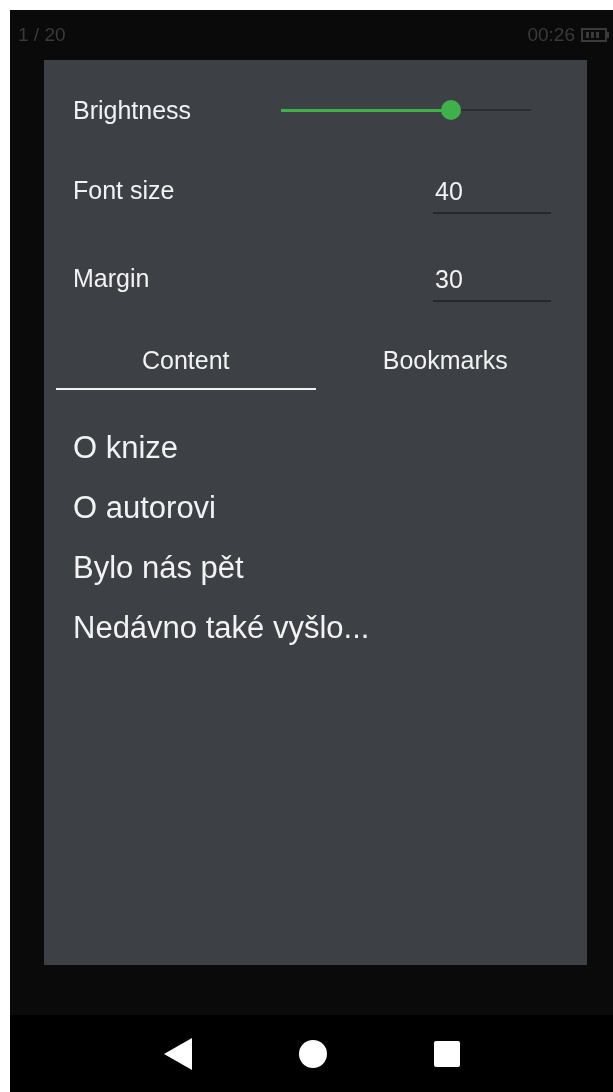  Describe the element at coordinates (312, 1053) in the screenshot. I see `home-icon` at that location.